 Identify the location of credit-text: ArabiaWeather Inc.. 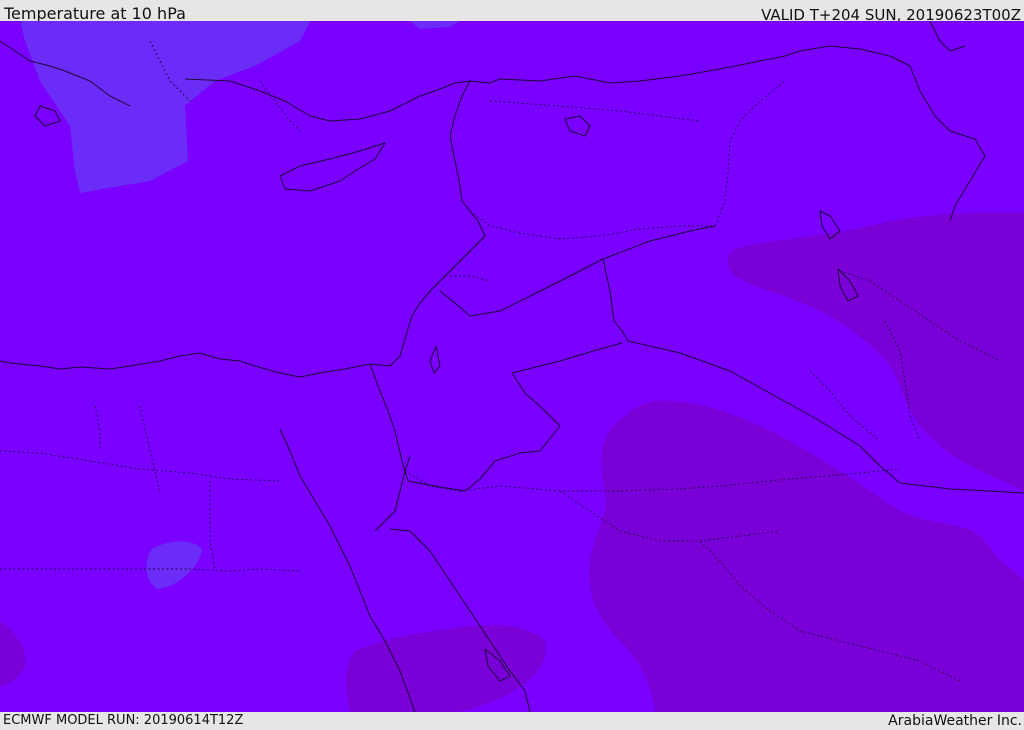
(955, 721).